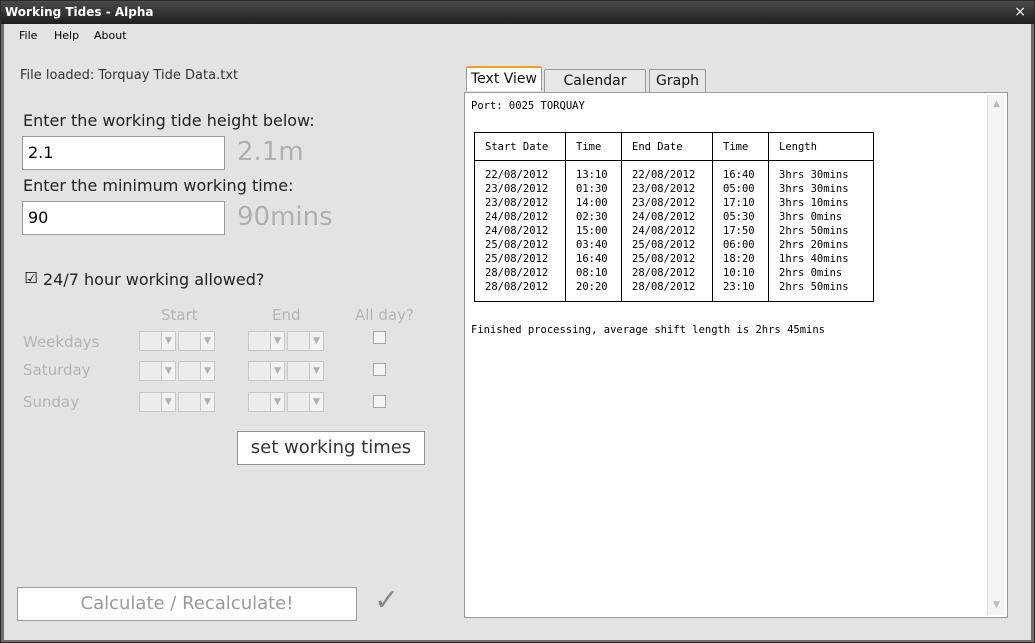 This screenshot has width=1035, height=643. Describe the element at coordinates (593, 217) in the screenshot. I see `table-cell: 02:30` at that location.